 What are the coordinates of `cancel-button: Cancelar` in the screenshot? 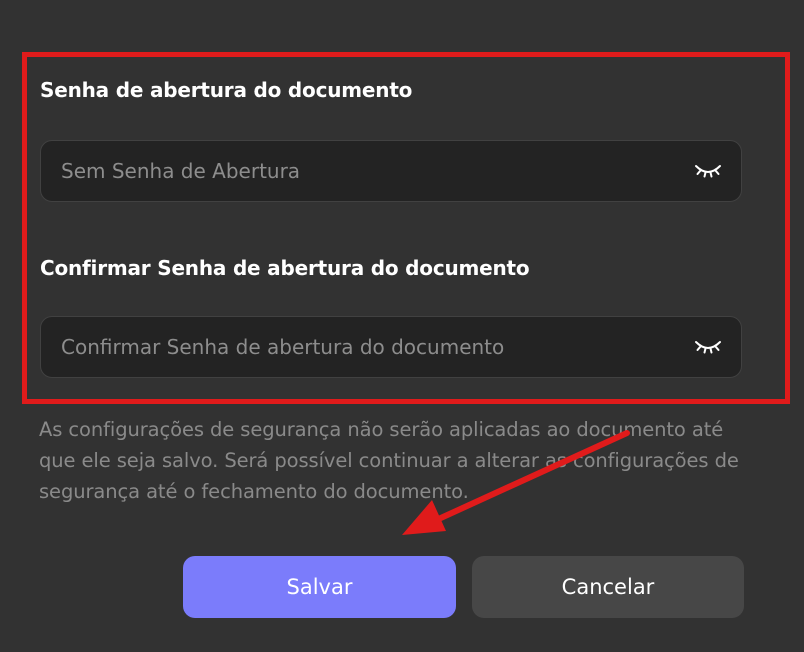 It's located at (608, 587).